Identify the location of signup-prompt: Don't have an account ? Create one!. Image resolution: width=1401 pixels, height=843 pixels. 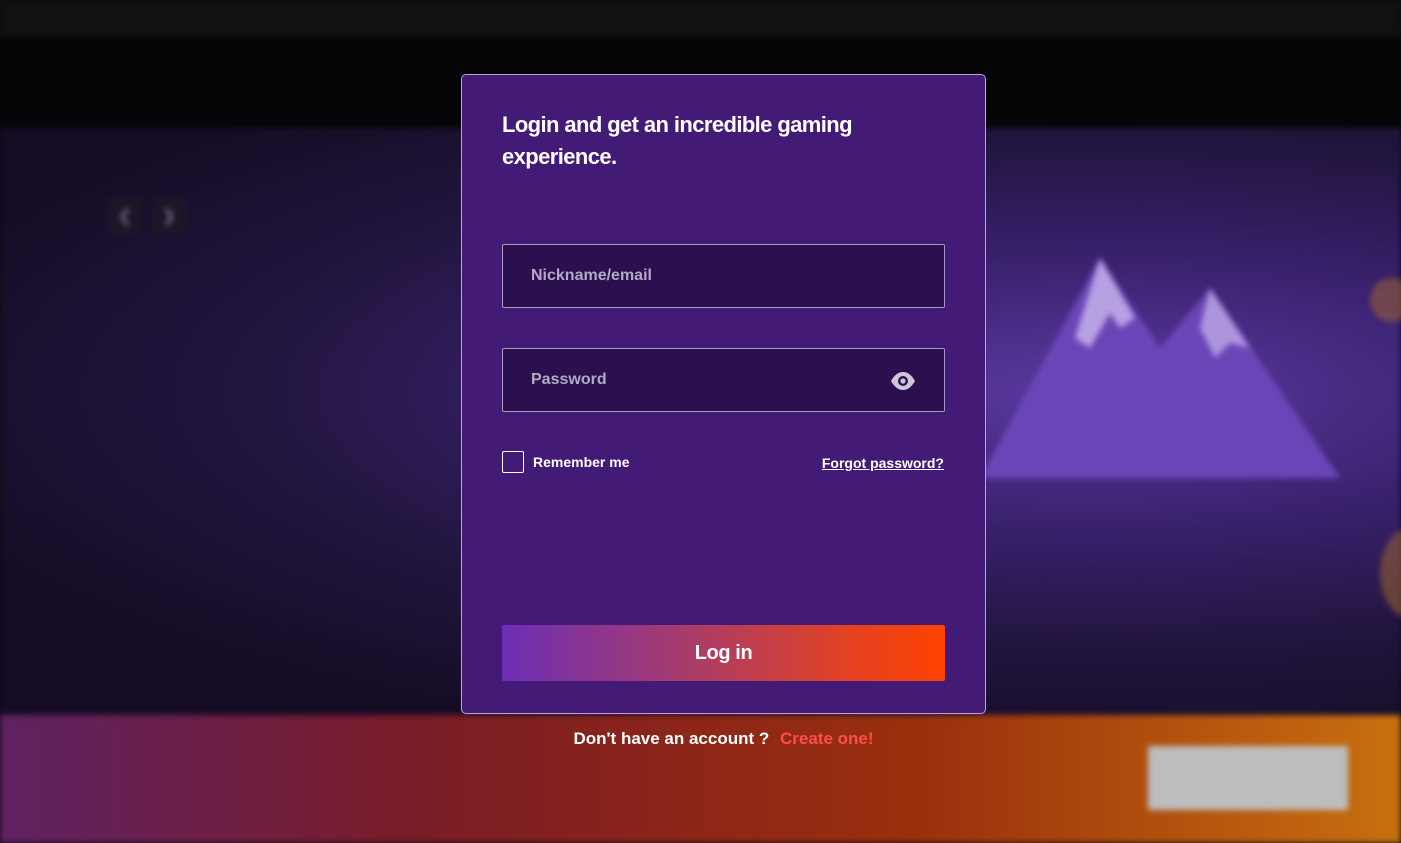
(723, 739).